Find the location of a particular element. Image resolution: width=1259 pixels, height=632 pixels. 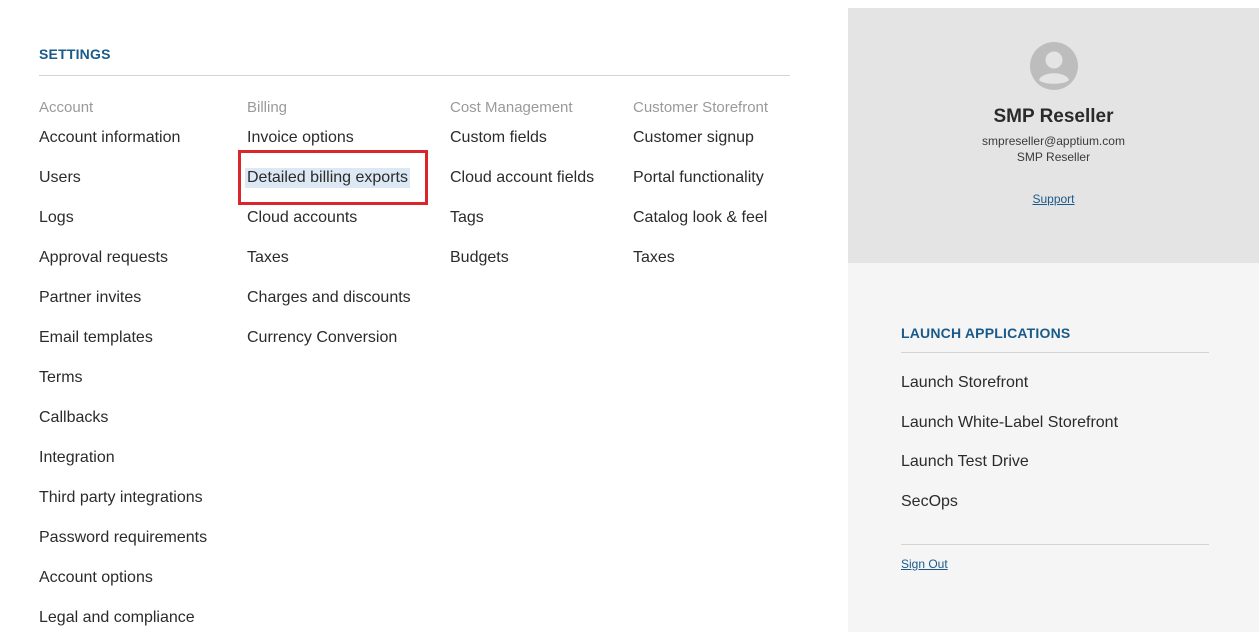

menu-item-cloud-accounts: Cloud accounts is located at coordinates (329, 228).